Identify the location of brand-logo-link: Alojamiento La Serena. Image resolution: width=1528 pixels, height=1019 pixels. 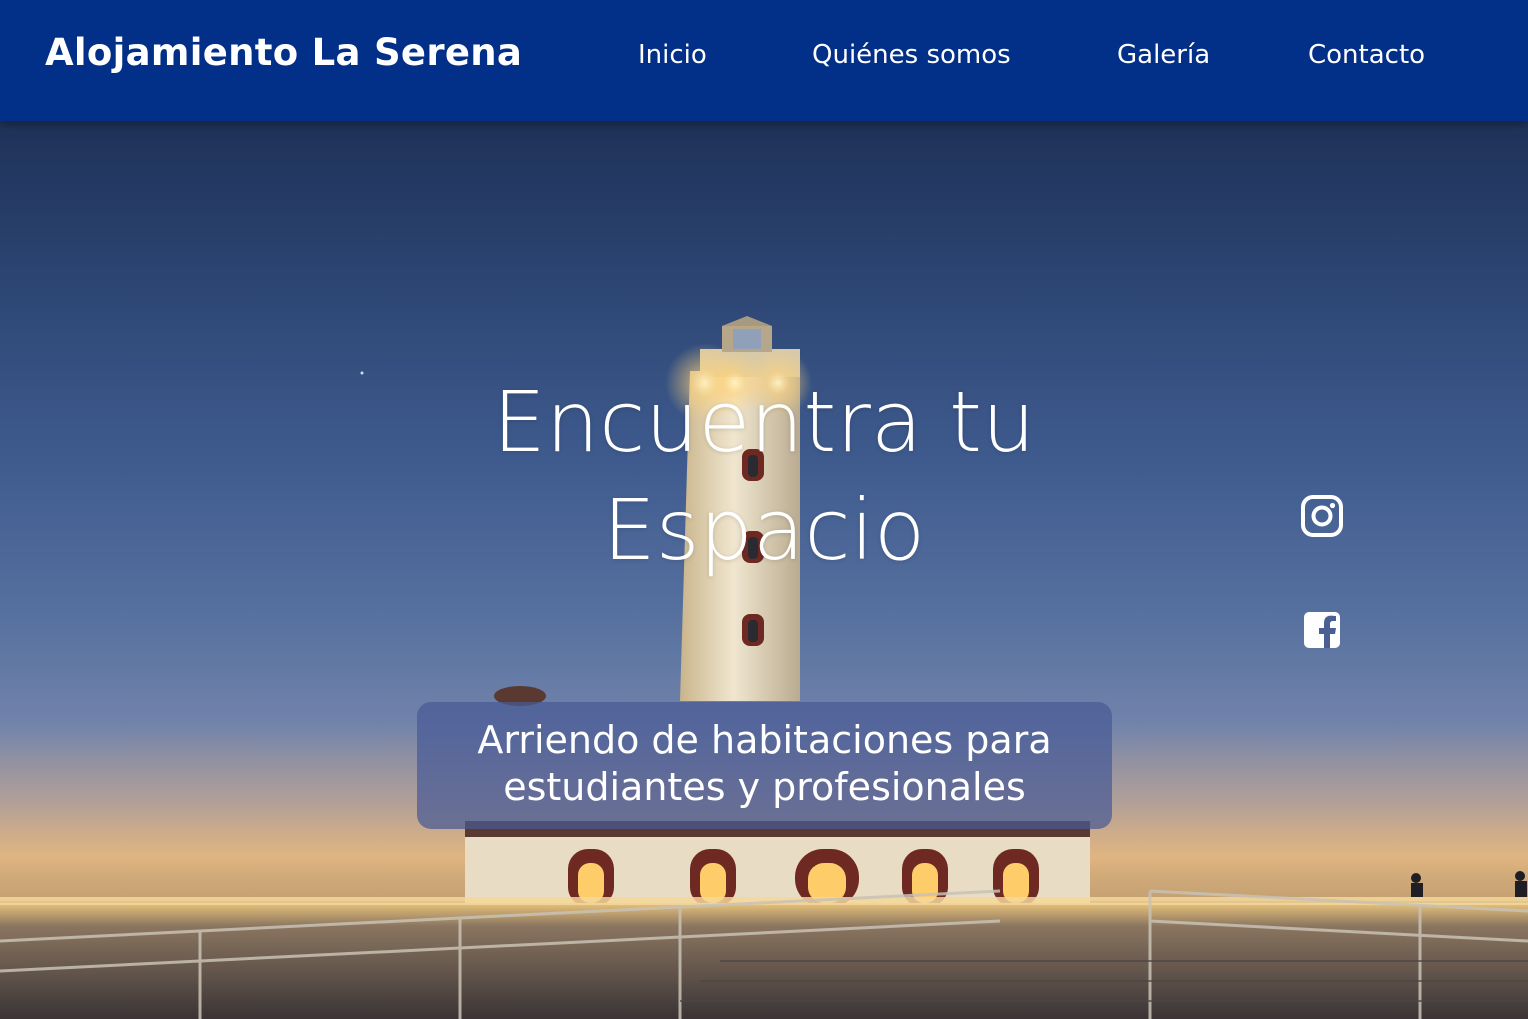
(283, 52).